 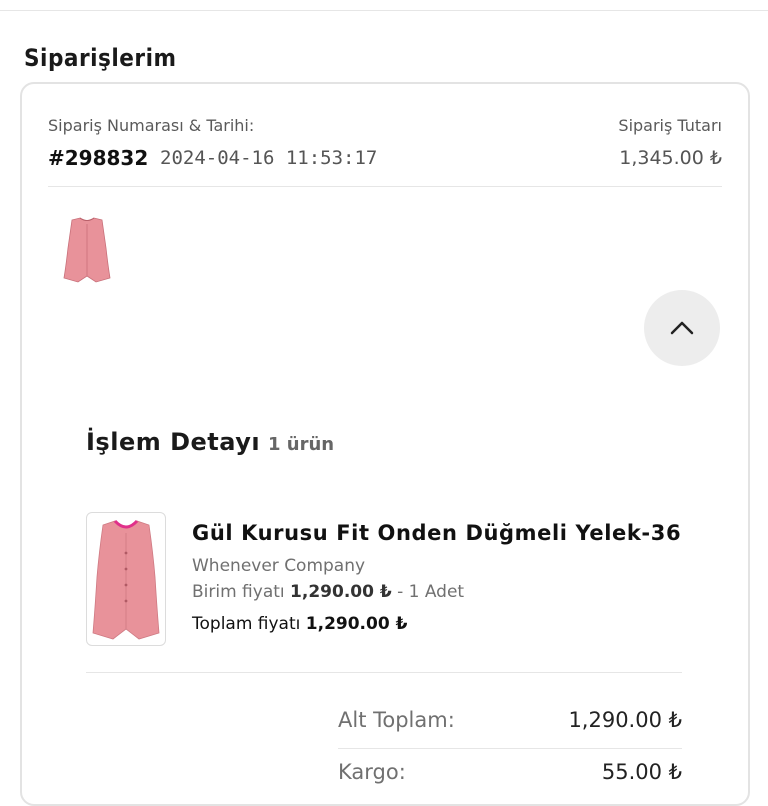 What do you see at coordinates (238, 592) in the screenshot?
I see `unit-price-label: Birim fiyatı` at bounding box center [238, 592].